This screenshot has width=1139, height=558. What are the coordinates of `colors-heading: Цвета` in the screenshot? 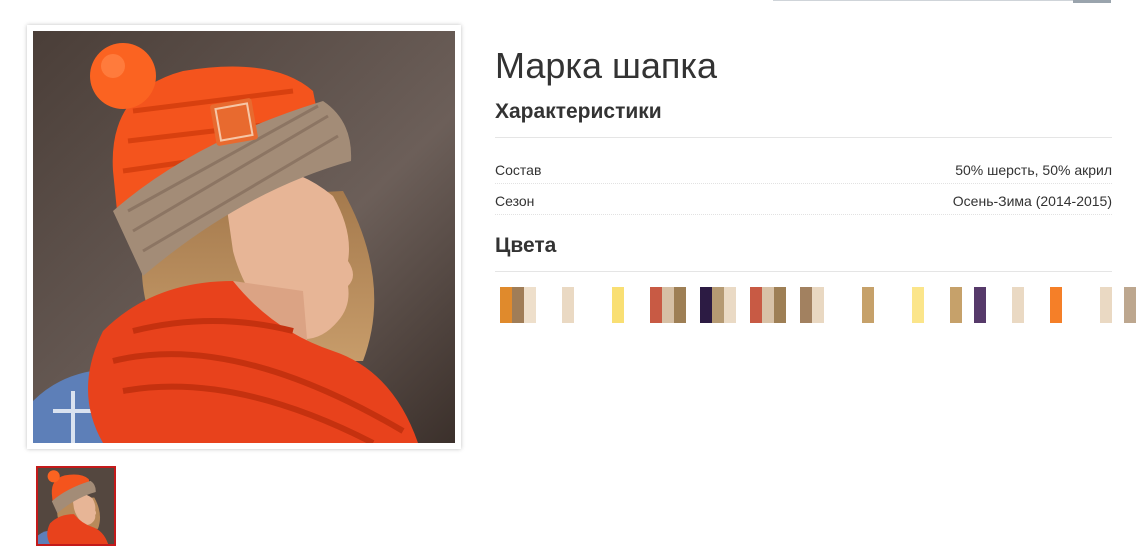 It's located at (526, 245).